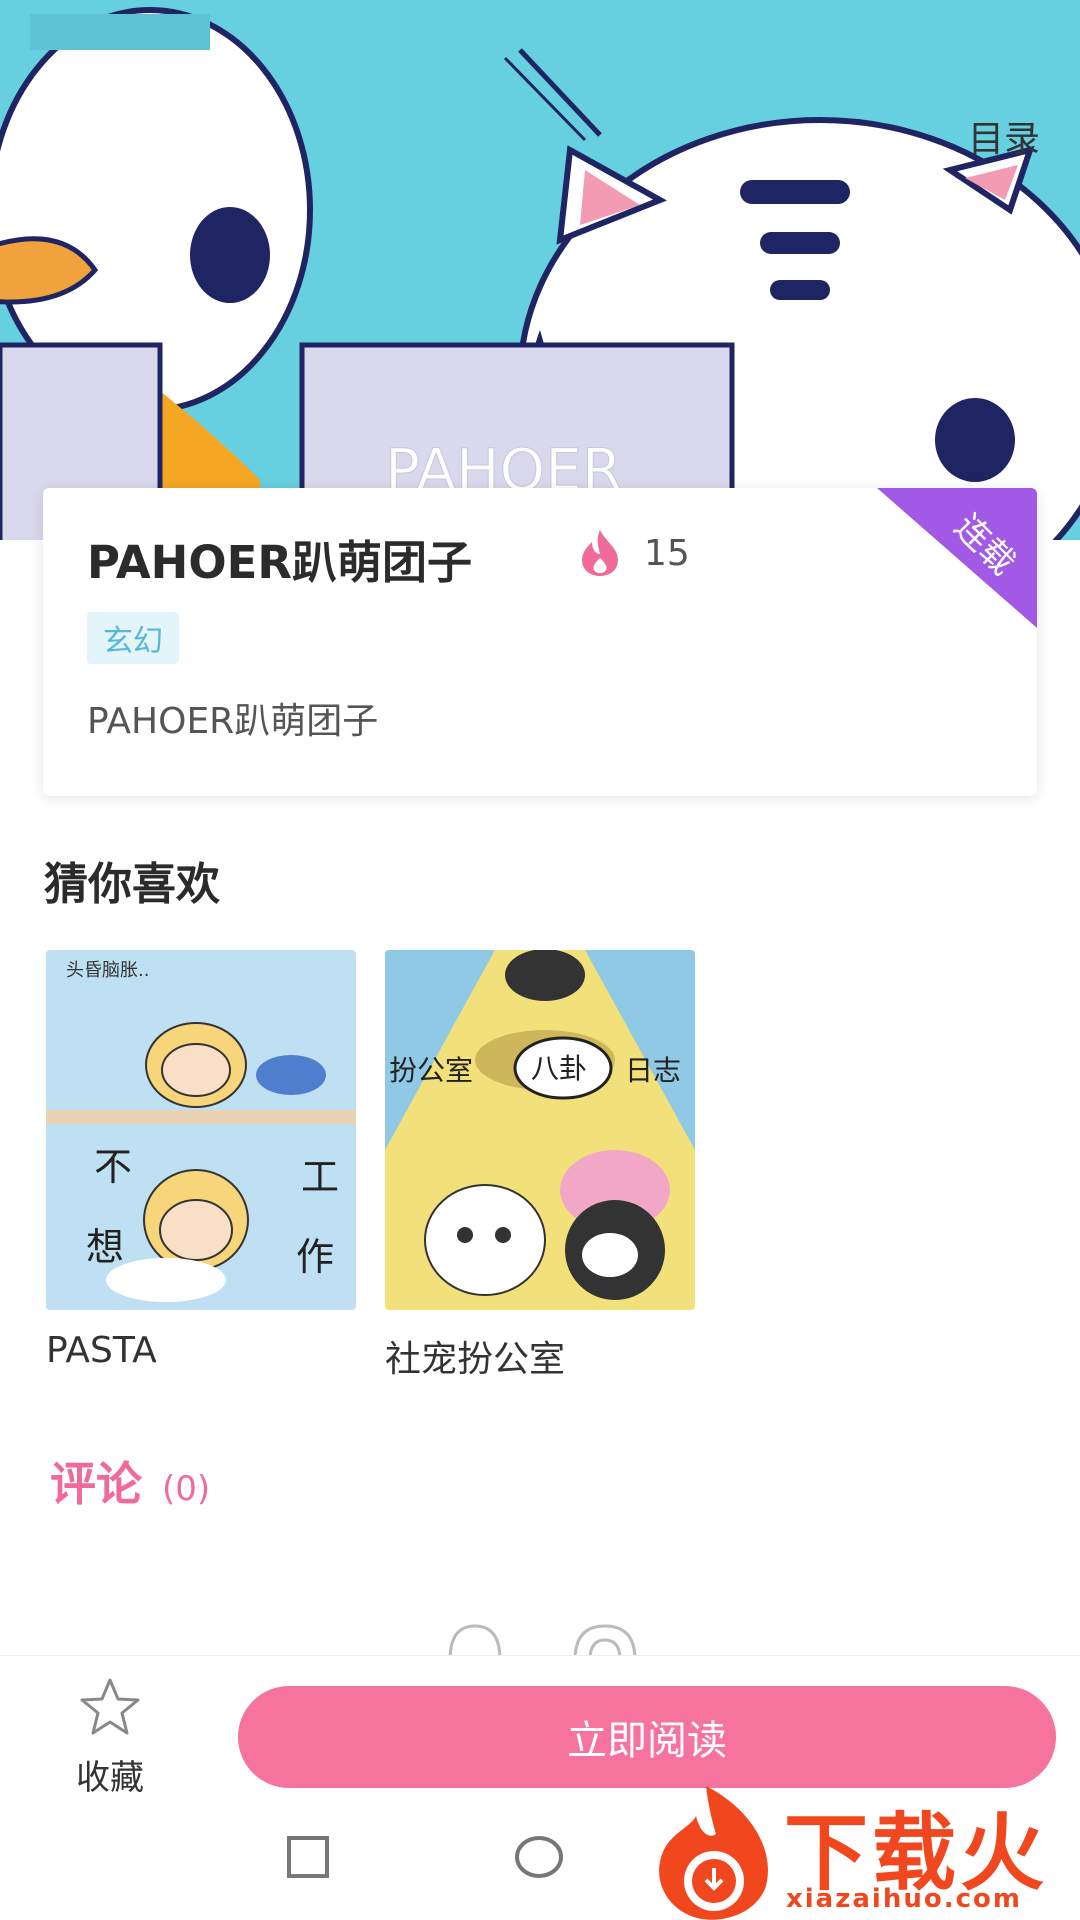  I want to click on chevron-left-icon, so click(52, 120).